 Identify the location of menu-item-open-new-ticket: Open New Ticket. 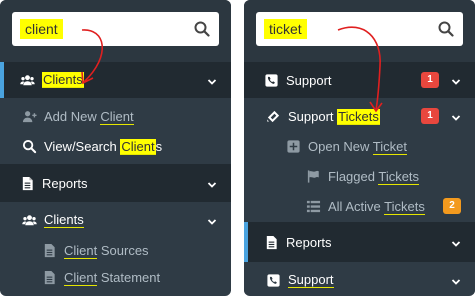
(359, 146).